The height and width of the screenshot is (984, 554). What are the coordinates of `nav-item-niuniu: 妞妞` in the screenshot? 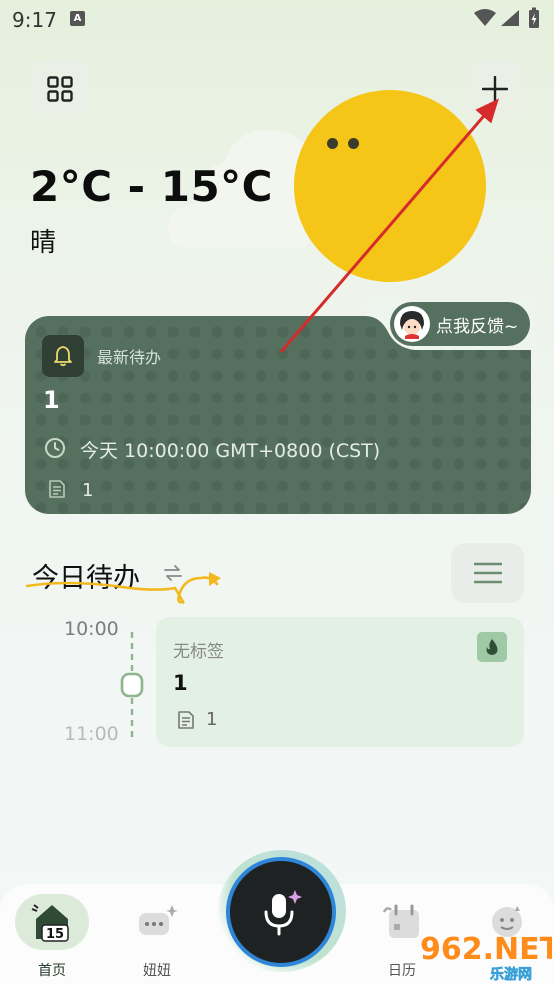 It's located at (160, 934).